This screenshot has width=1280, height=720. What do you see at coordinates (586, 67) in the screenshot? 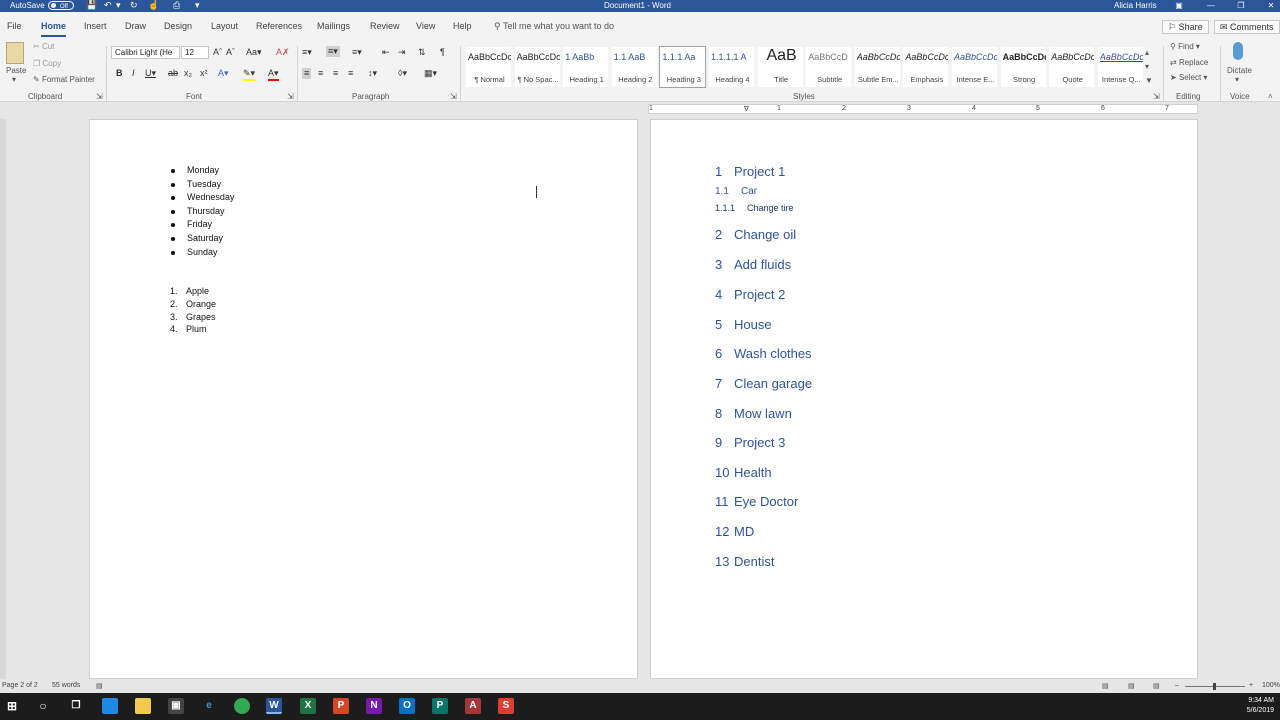
I see `style-tile: 1 AaBb Heading 1` at bounding box center [586, 67].